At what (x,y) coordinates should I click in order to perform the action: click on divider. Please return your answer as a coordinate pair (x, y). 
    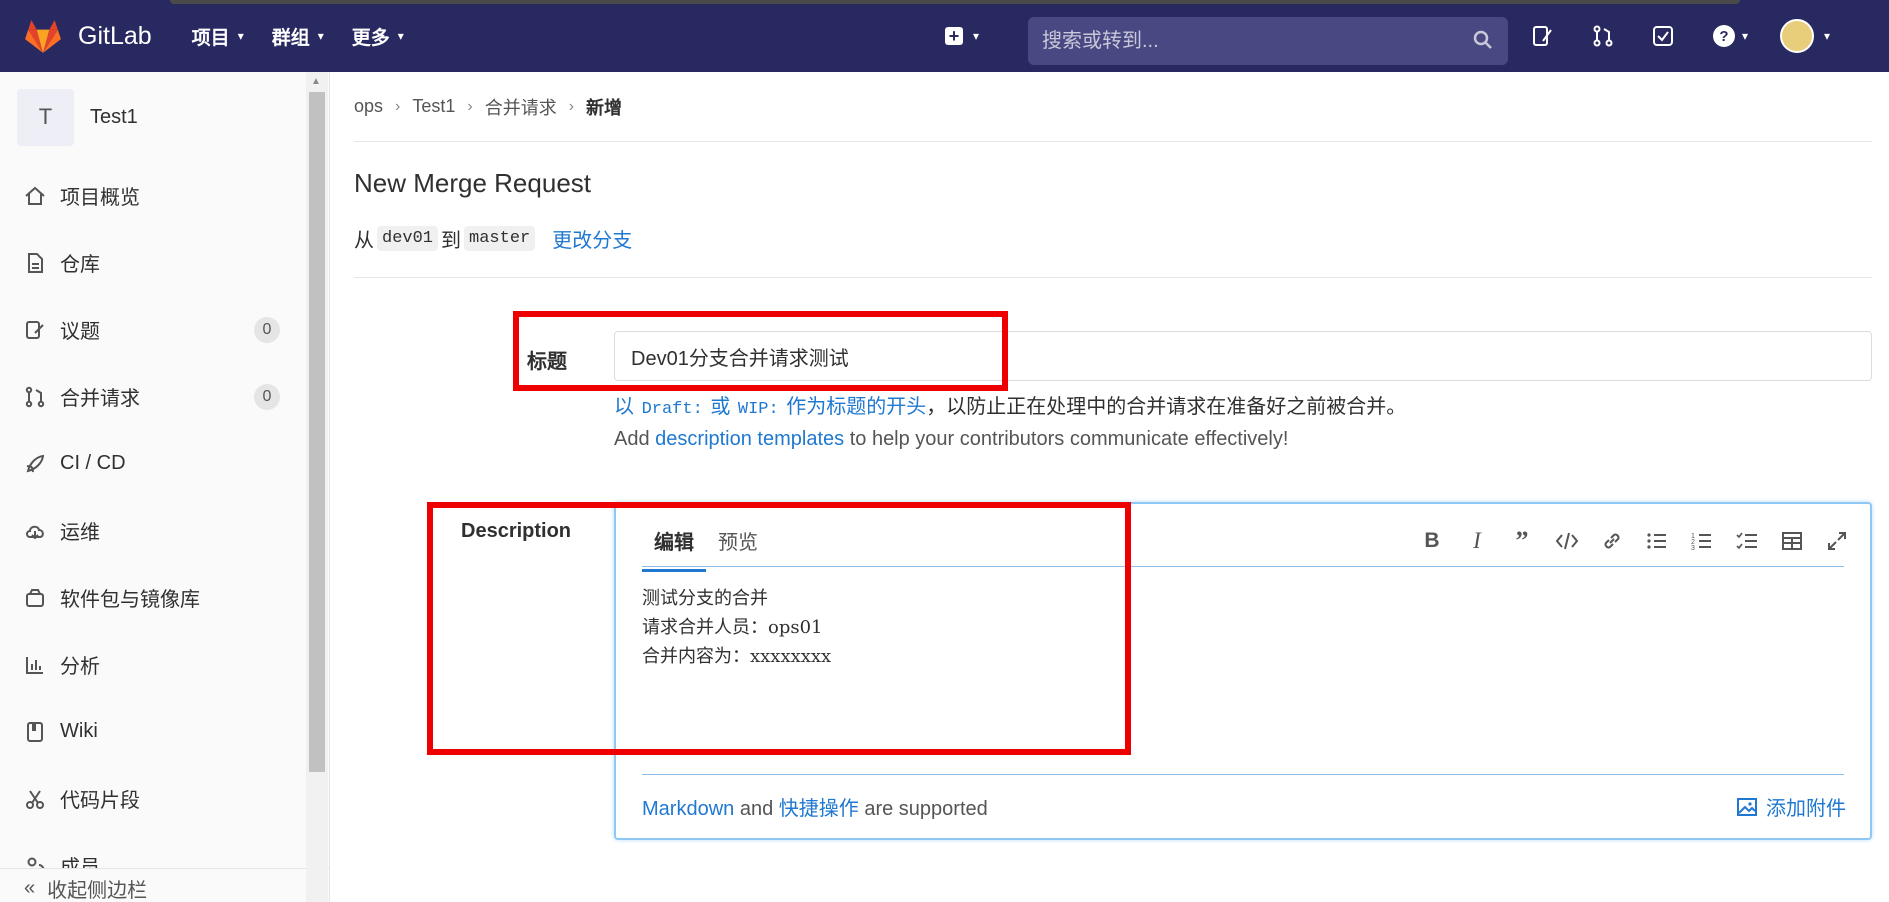
    Looking at the image, I should click on (1113, 277).